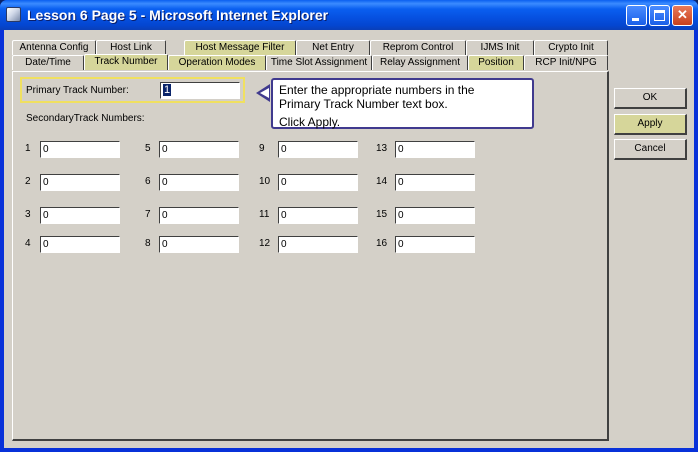 This screenshot has height=452, width=698. Describe the element at coordinates (126, 62) in the screenshot. I see `tab-track-number: Track Number` at that location.